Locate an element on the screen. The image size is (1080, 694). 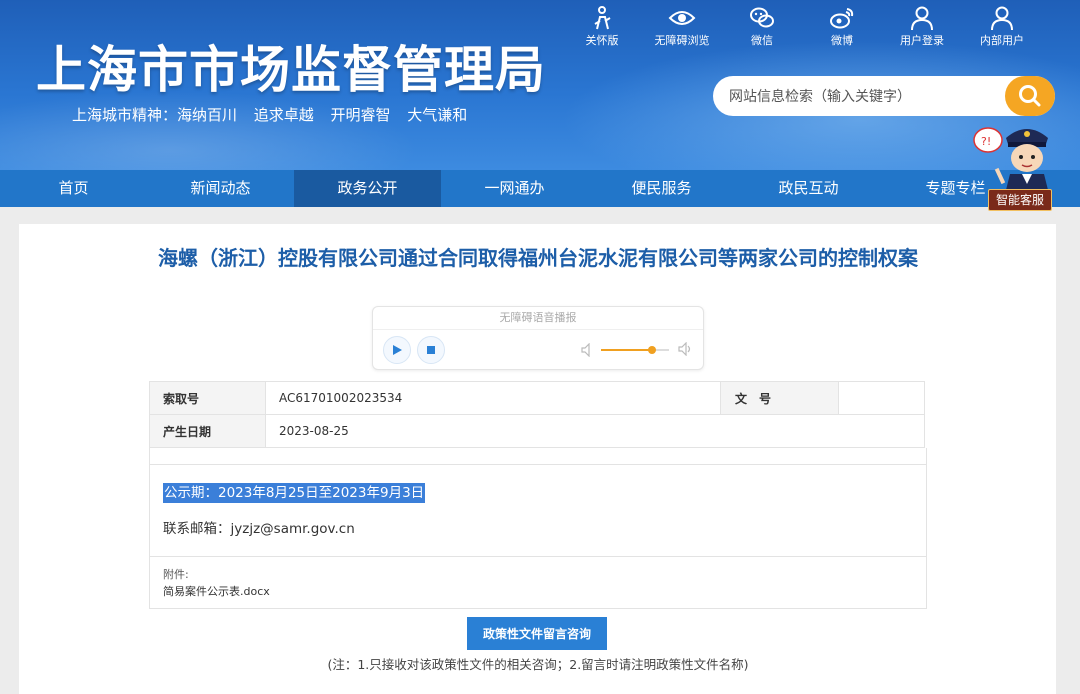
wechat-icon is located at coordinates (762, 17).